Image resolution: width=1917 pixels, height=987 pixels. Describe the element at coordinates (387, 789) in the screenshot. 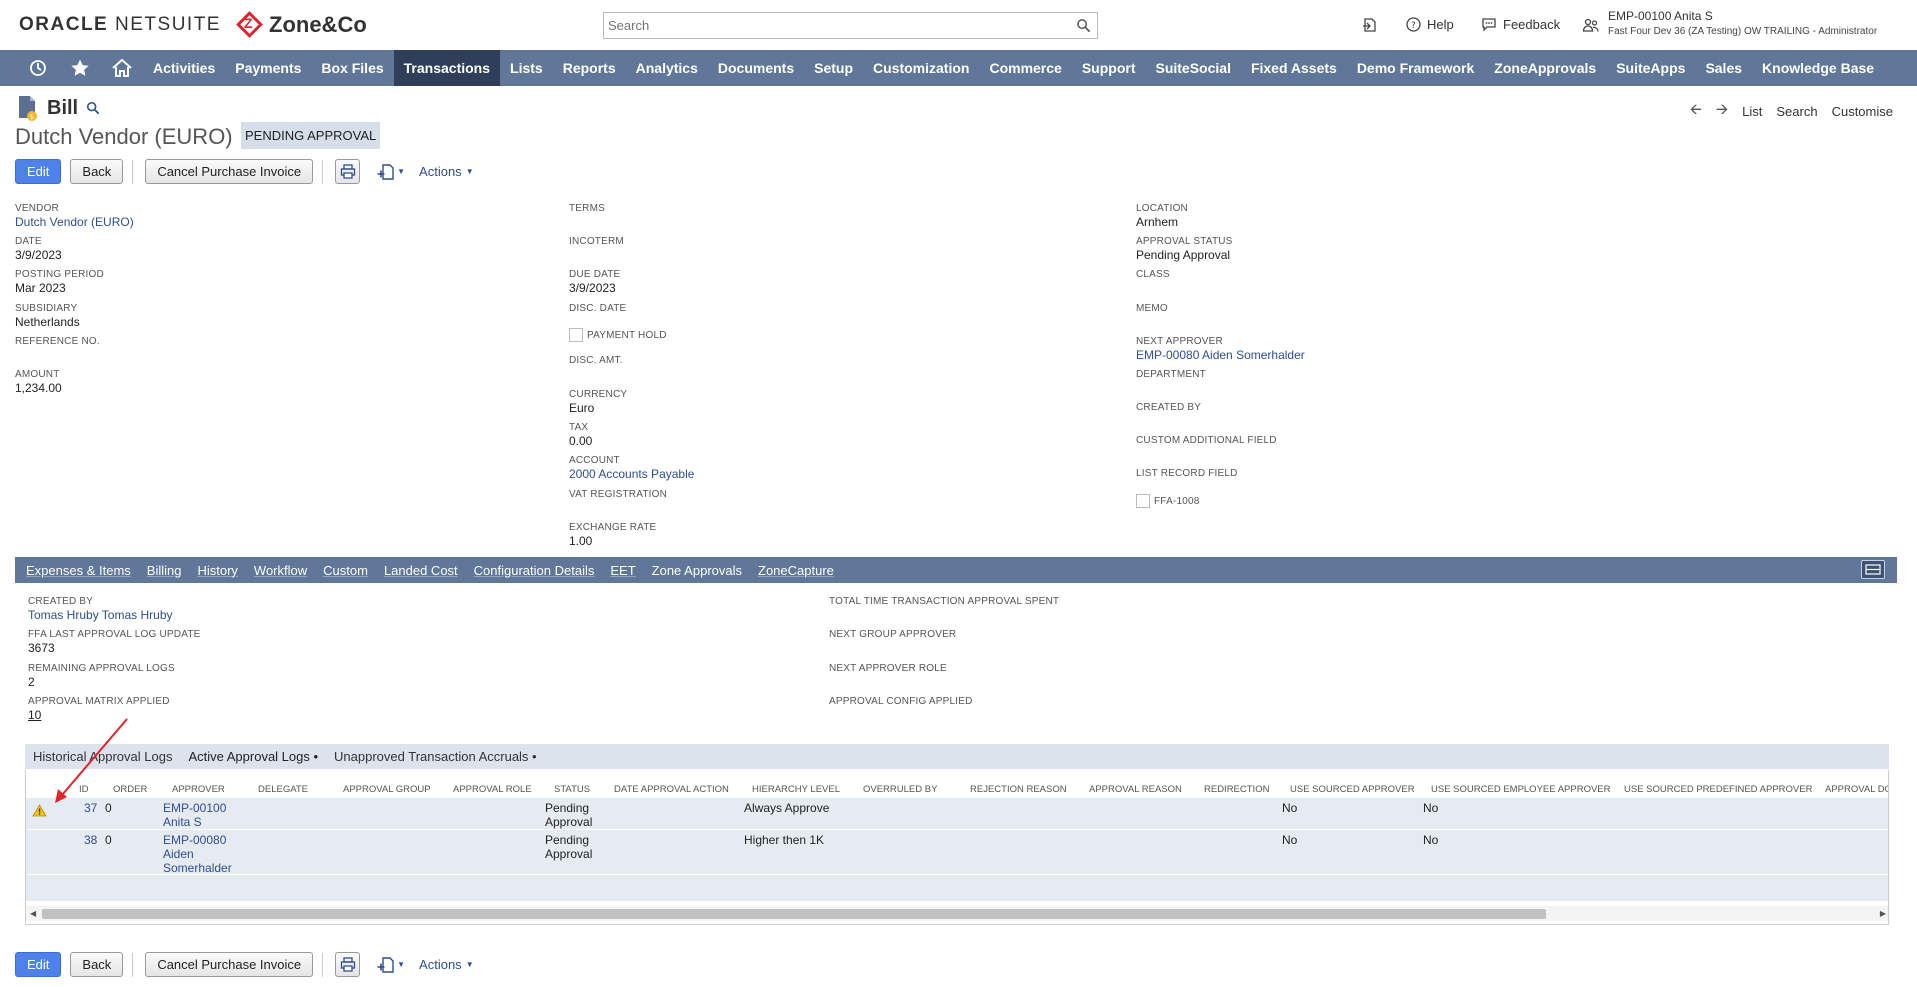

I see `col-approval-group: APPROVAL GROUP` at that location.